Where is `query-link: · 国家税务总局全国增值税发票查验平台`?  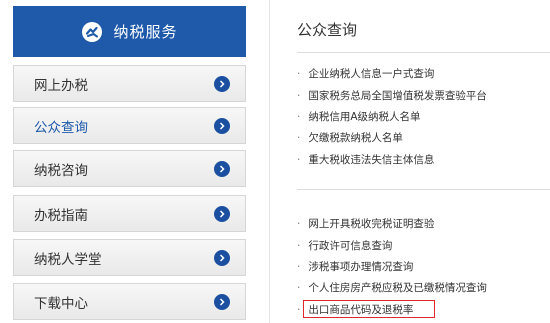 query-link: · 国家税务总局全国增值税发票查验平台 is located at coordinates (392, 95).